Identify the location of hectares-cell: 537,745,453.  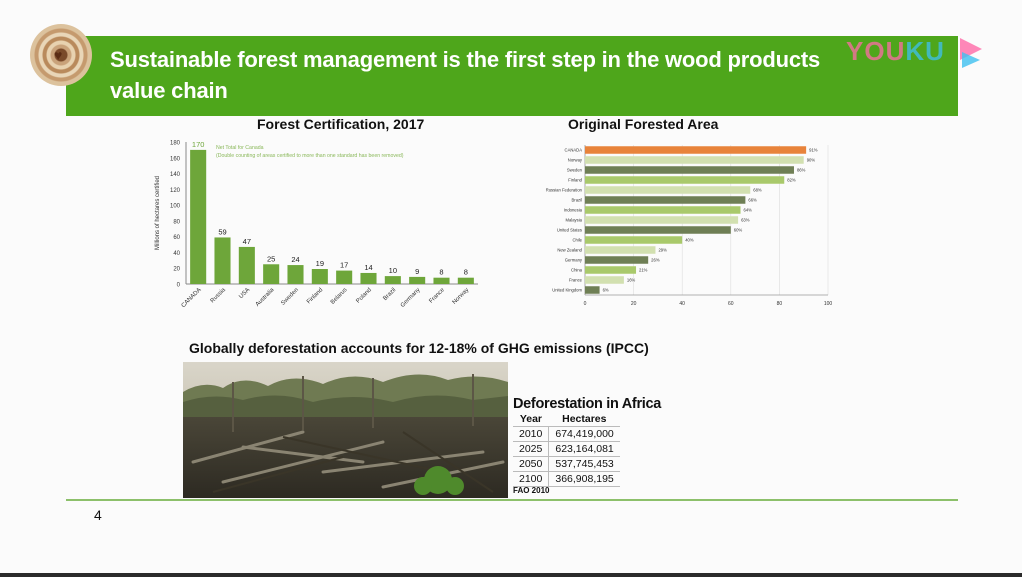
(584, 464).